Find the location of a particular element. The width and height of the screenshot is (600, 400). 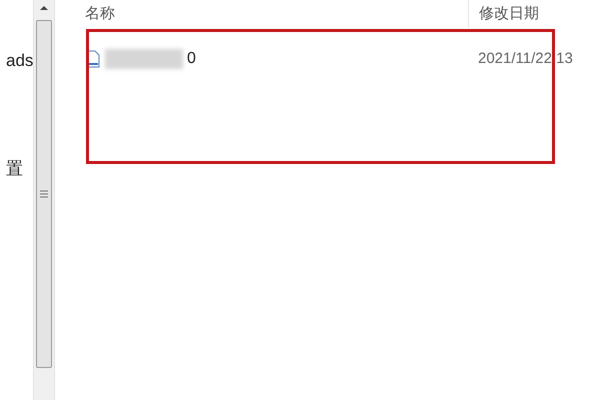

scroll-up-icon is located at coordinates (44, 8).